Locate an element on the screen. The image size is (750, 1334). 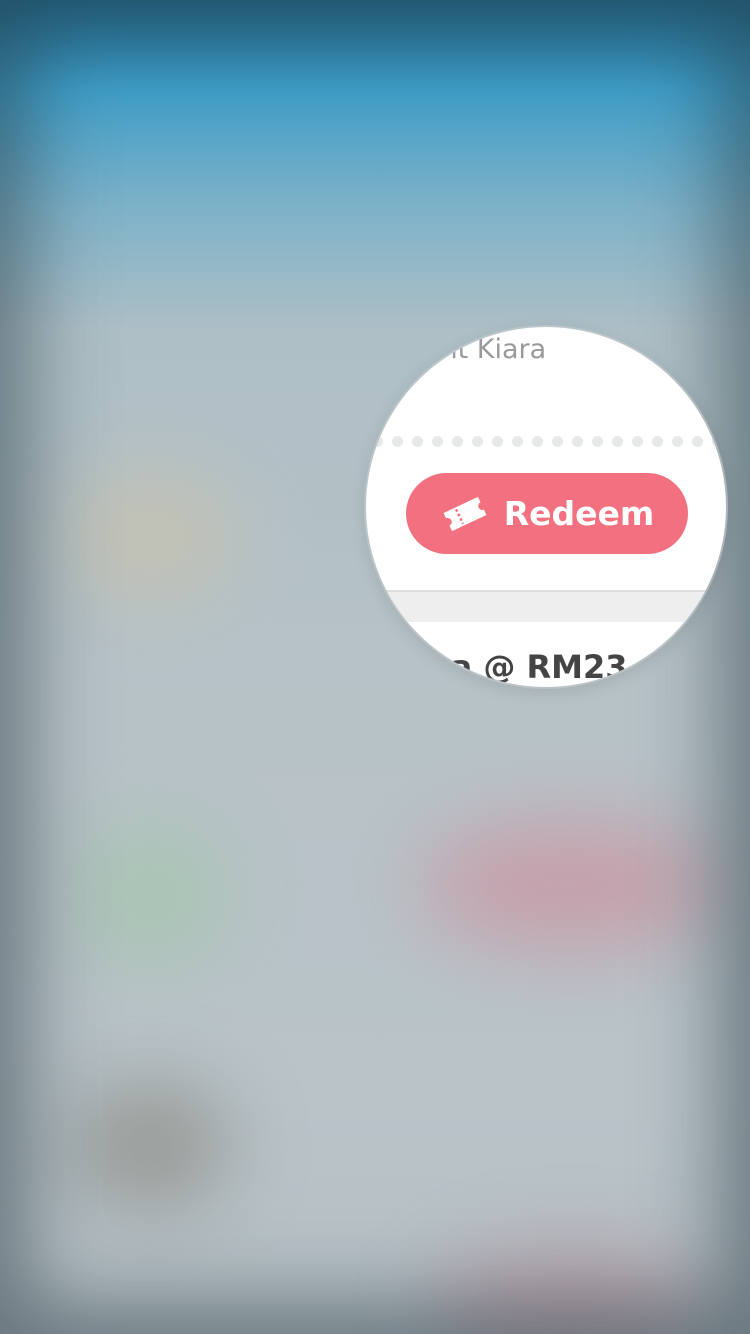
section-divider is located at coordinates (546, 606).